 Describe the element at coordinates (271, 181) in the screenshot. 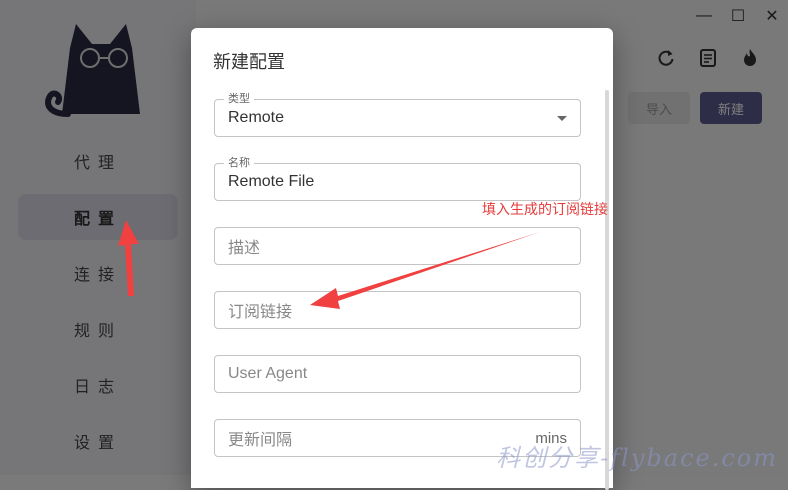

I see `name-value: Remote File` at that location.